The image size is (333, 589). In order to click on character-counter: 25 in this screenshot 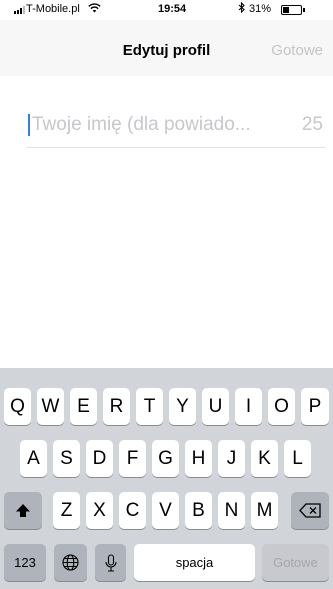, I will do `click(312, 124)`.